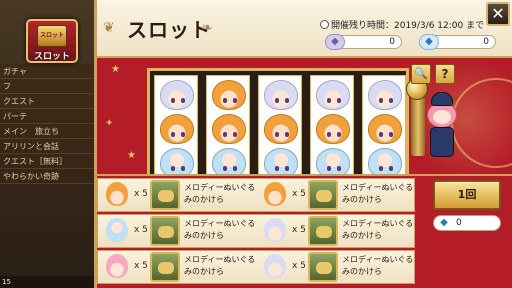  I want to click on mascot-character, so click(443, 127).